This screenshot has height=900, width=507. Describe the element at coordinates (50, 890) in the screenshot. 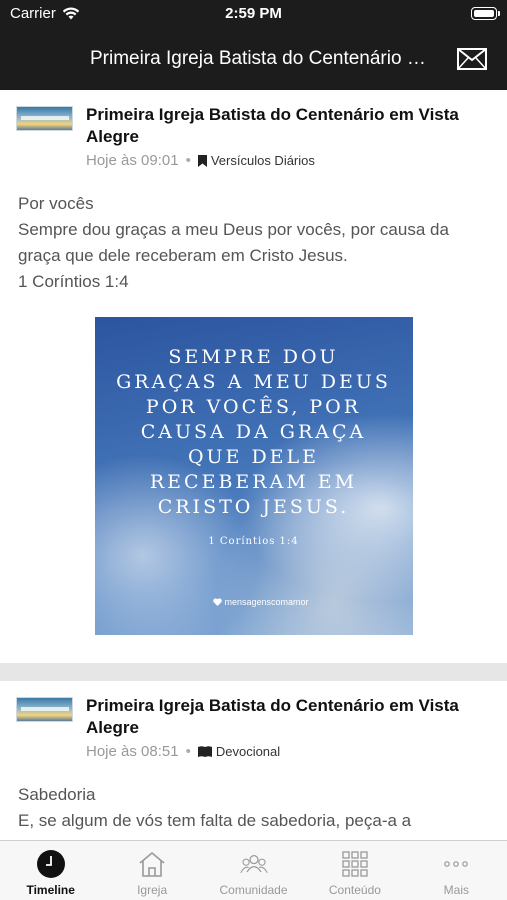

I see `tab-label: Timeline` at that location.